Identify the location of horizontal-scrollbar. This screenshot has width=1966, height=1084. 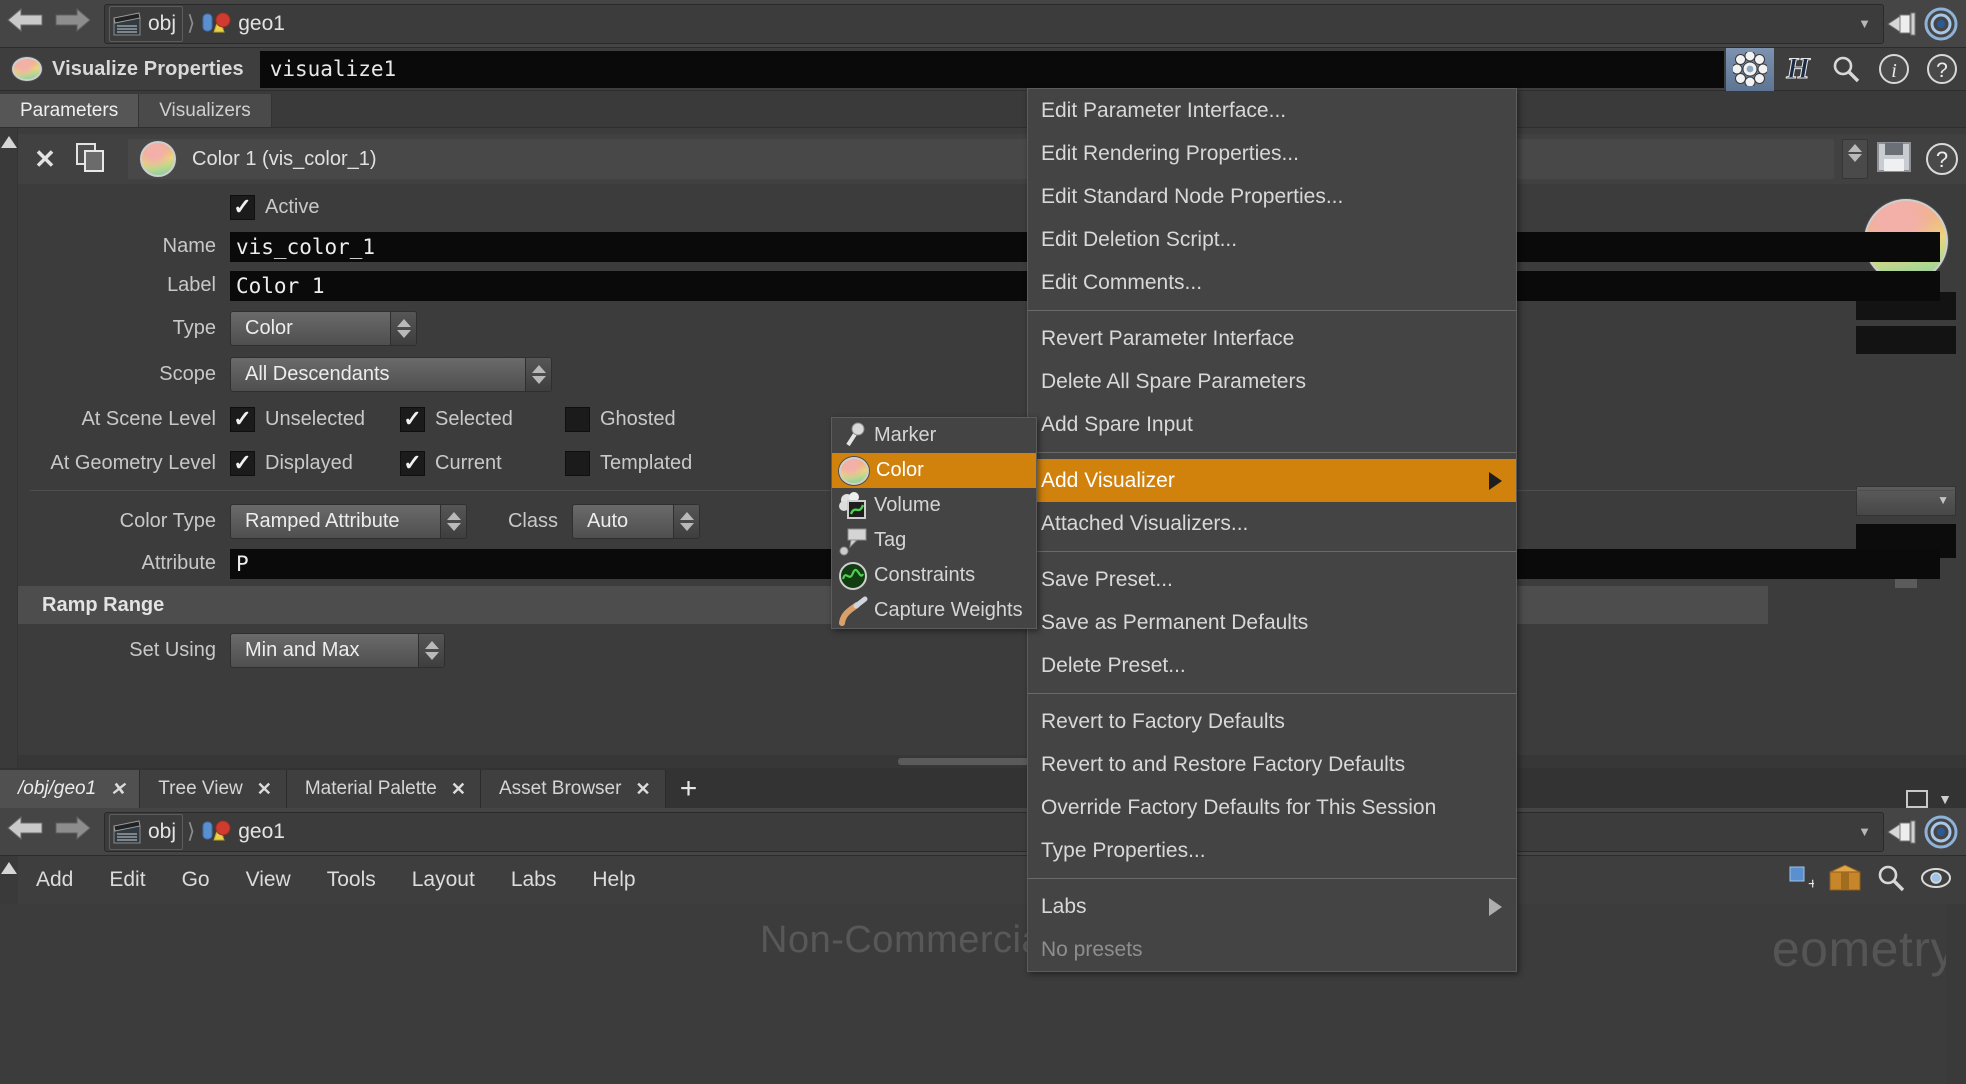
(992, 761).